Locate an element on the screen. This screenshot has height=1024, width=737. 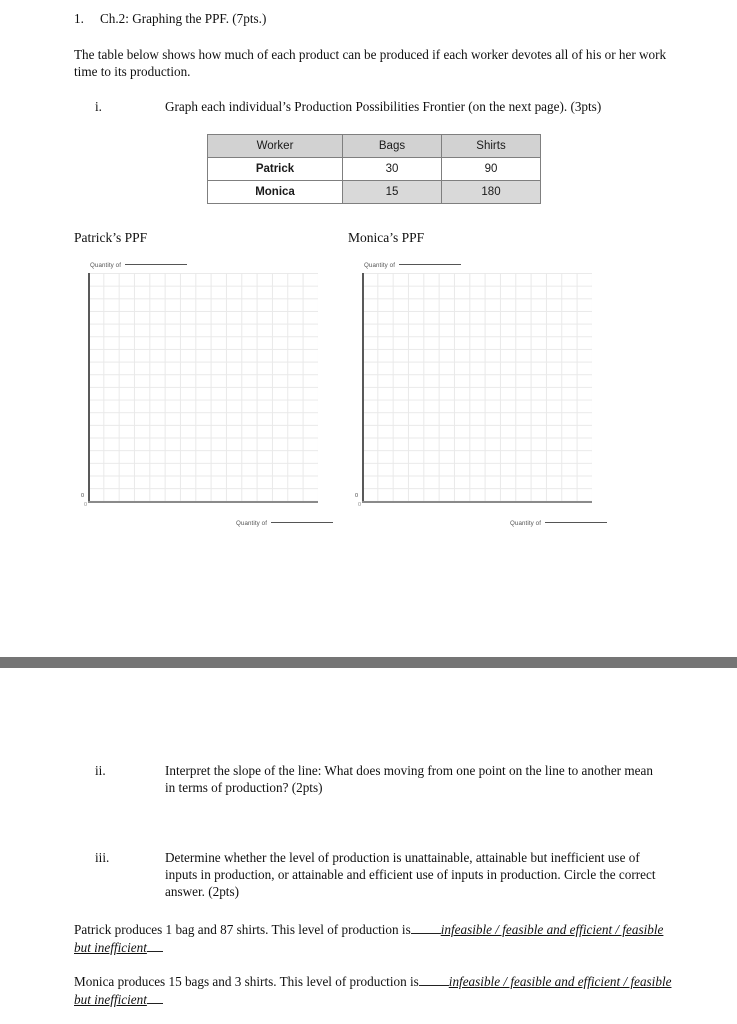
patrick-x-axis-label-text: Quantity of is located at coordinates (252, 523).